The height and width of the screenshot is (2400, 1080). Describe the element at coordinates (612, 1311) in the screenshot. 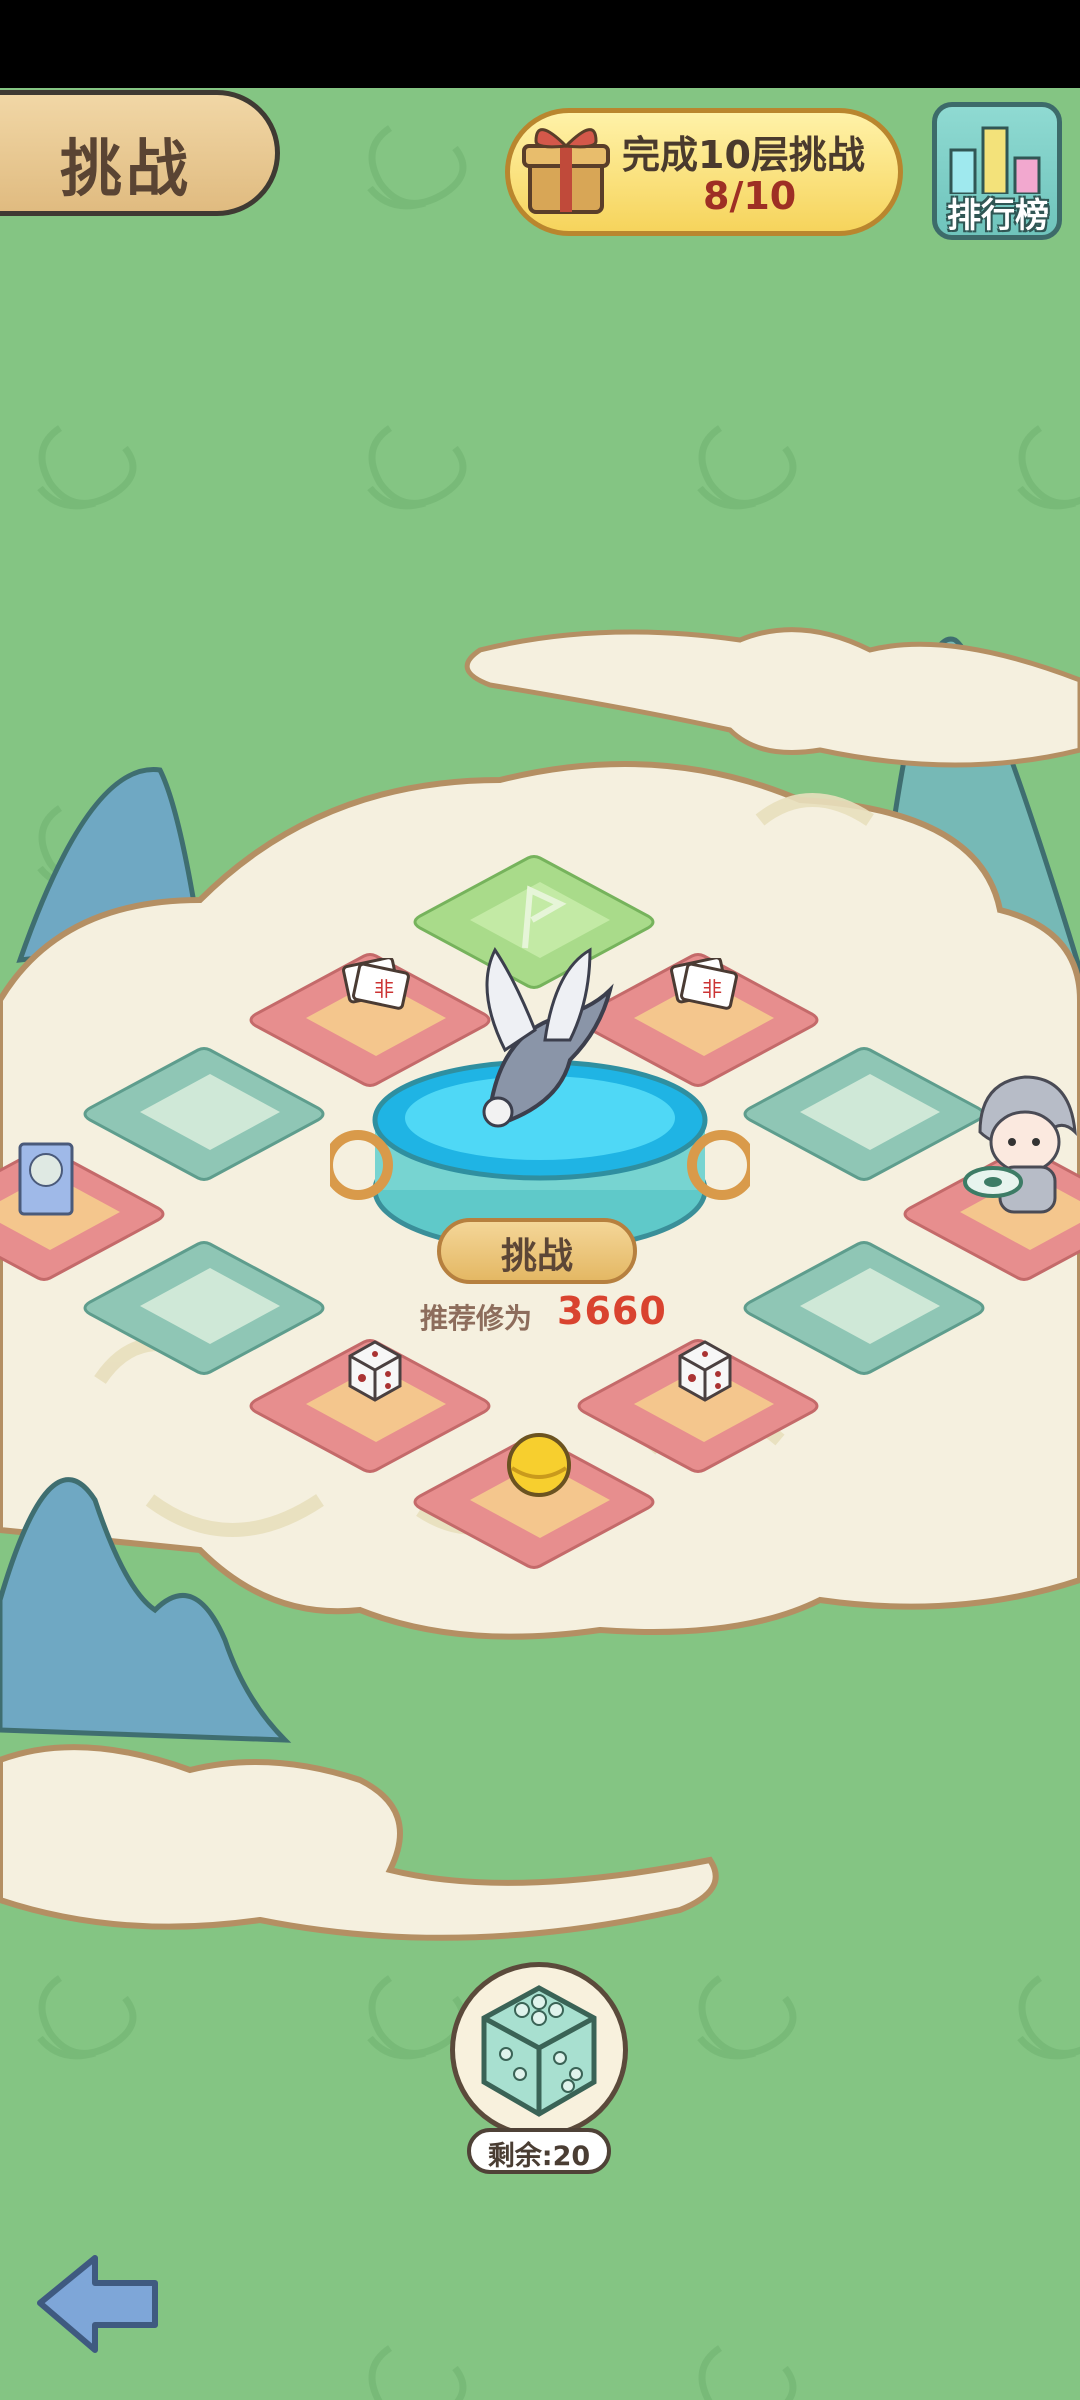

I see `recommend-power-value: 3660` at that location.